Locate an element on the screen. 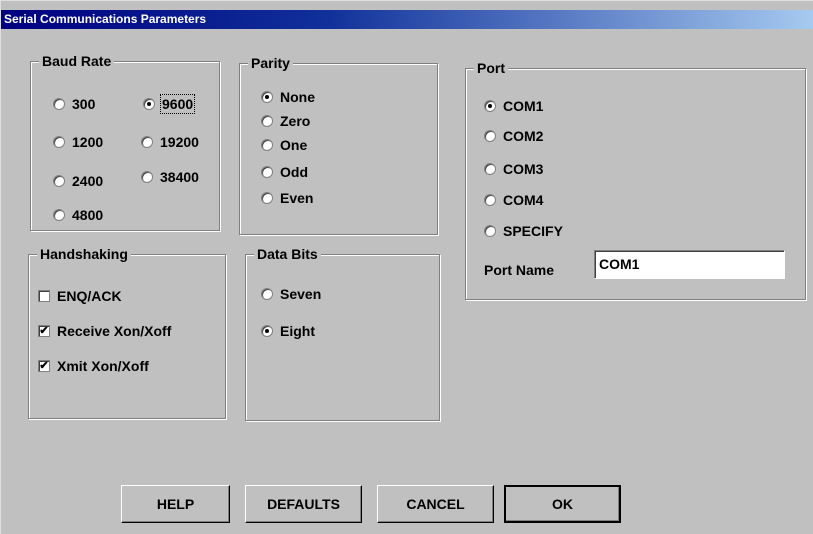  data-bits-eight-option: Eight is located at coordinates (288, 331).